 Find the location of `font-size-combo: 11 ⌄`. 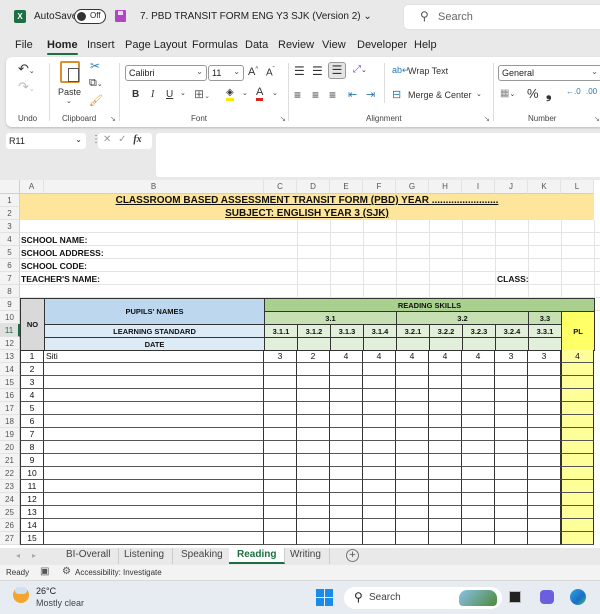

font-size-combo: 11 ⌄ is located at coordinates (226, 73).